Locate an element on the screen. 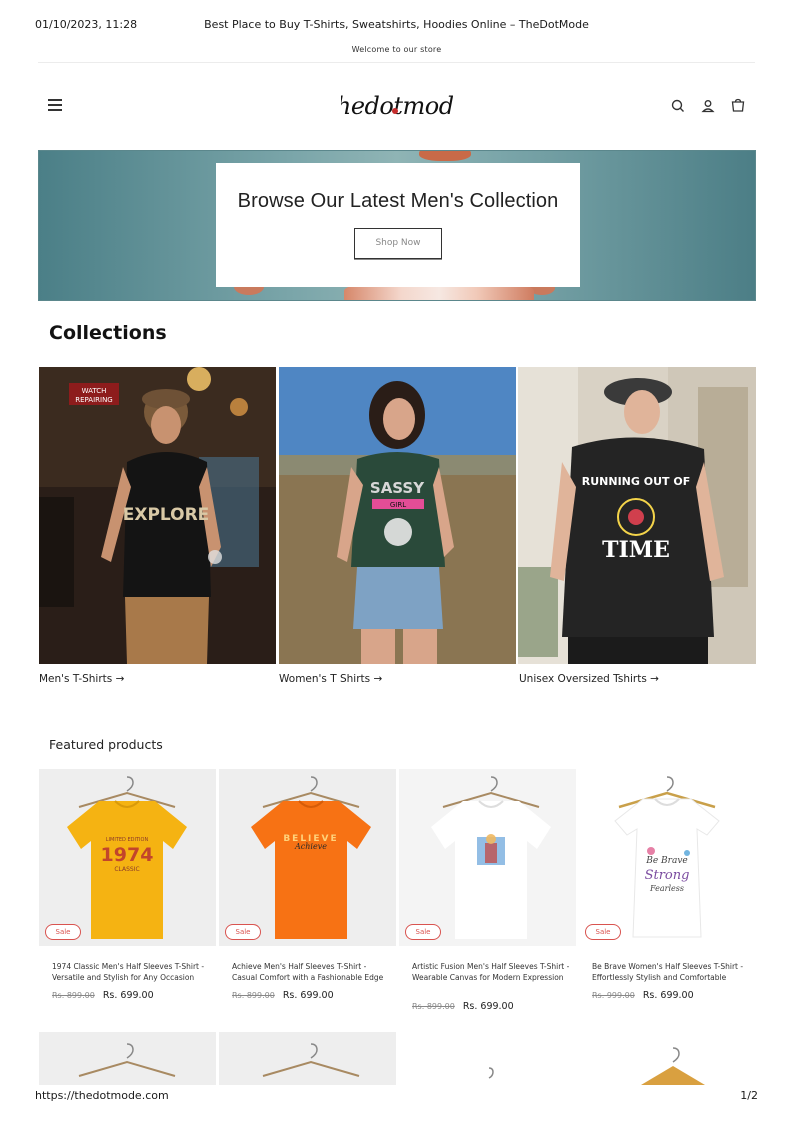  product-print-text: Be Brave is located at coordinates (666, 861).